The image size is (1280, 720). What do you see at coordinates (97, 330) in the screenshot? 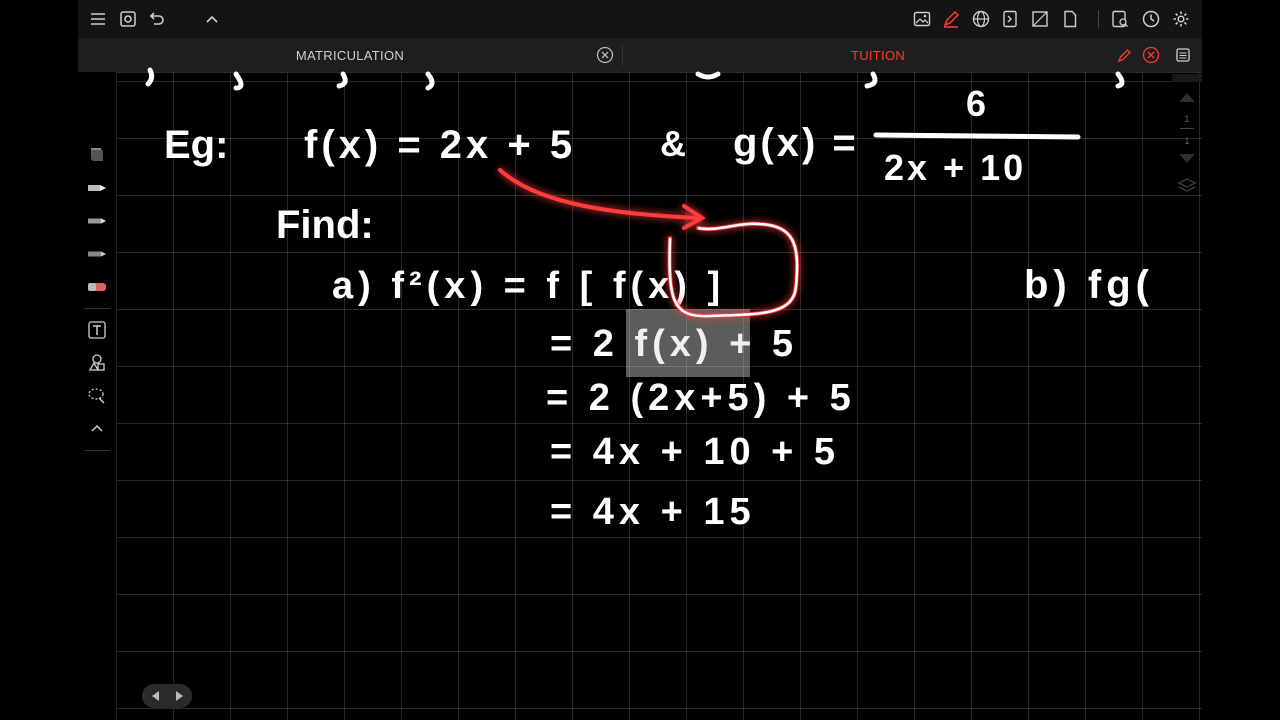
I see `text-tool-icon` at bounding box center [97, 330].